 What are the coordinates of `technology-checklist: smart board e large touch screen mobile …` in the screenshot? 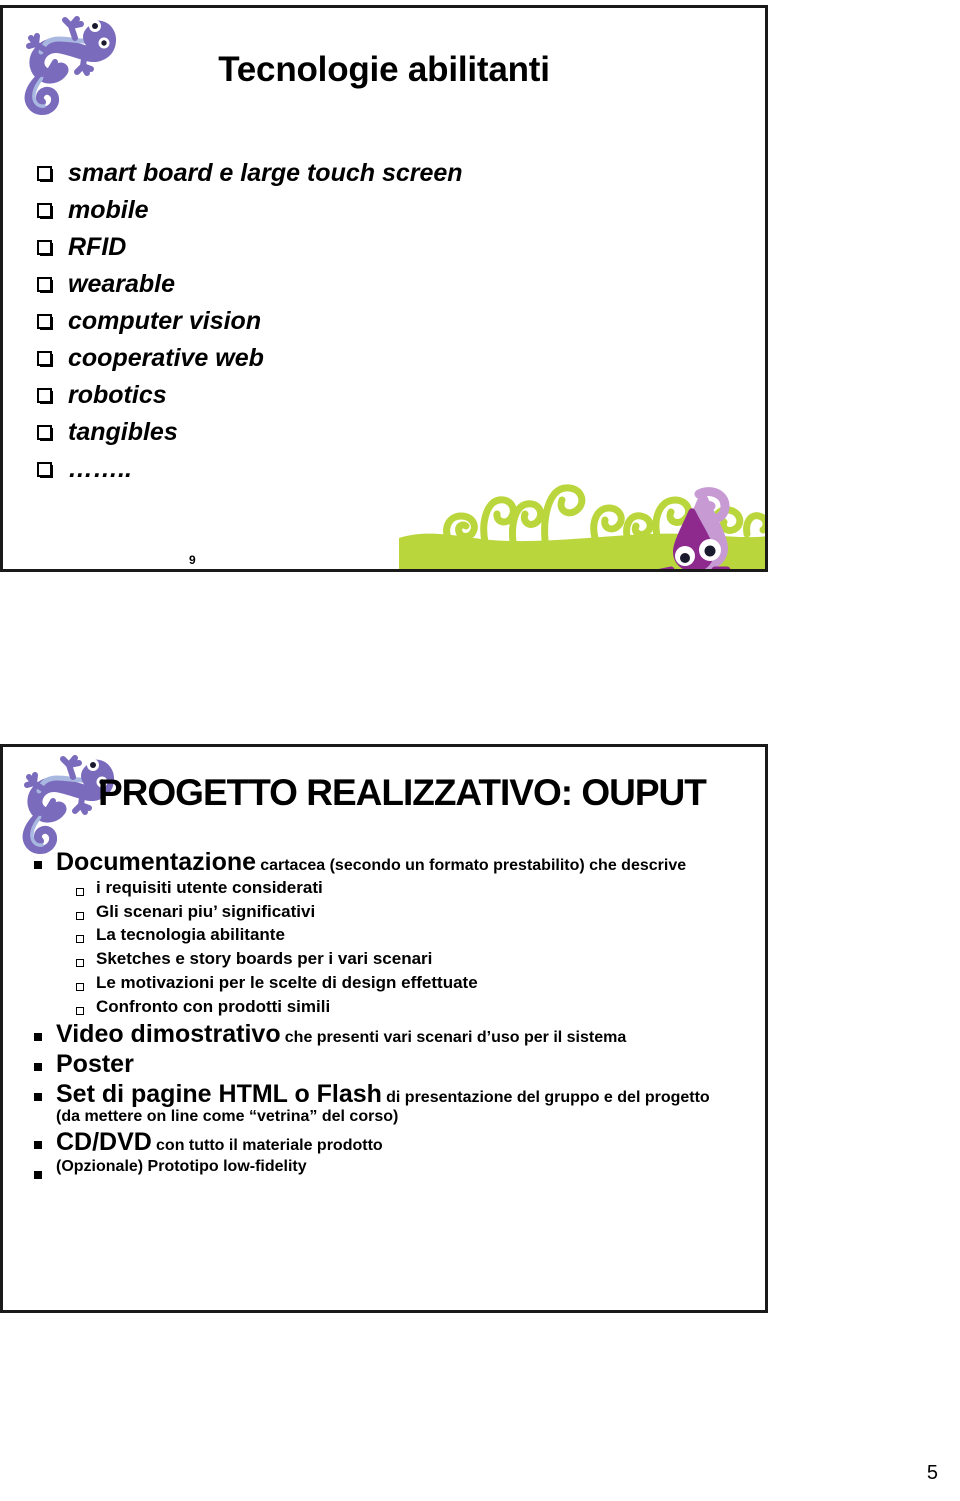 It's located at (250, 326).